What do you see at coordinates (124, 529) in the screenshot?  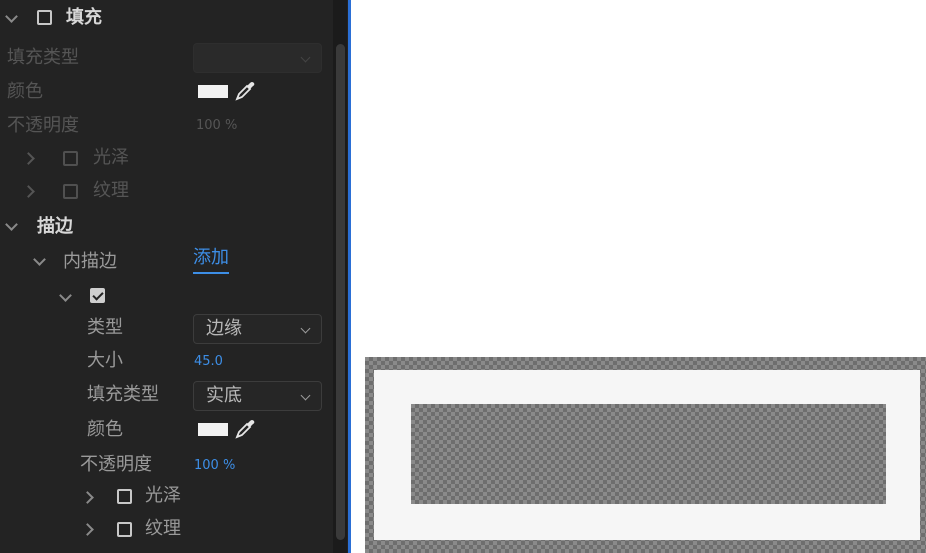 I see `stroke-texture-checkbox` at bounding box center [124, 529].